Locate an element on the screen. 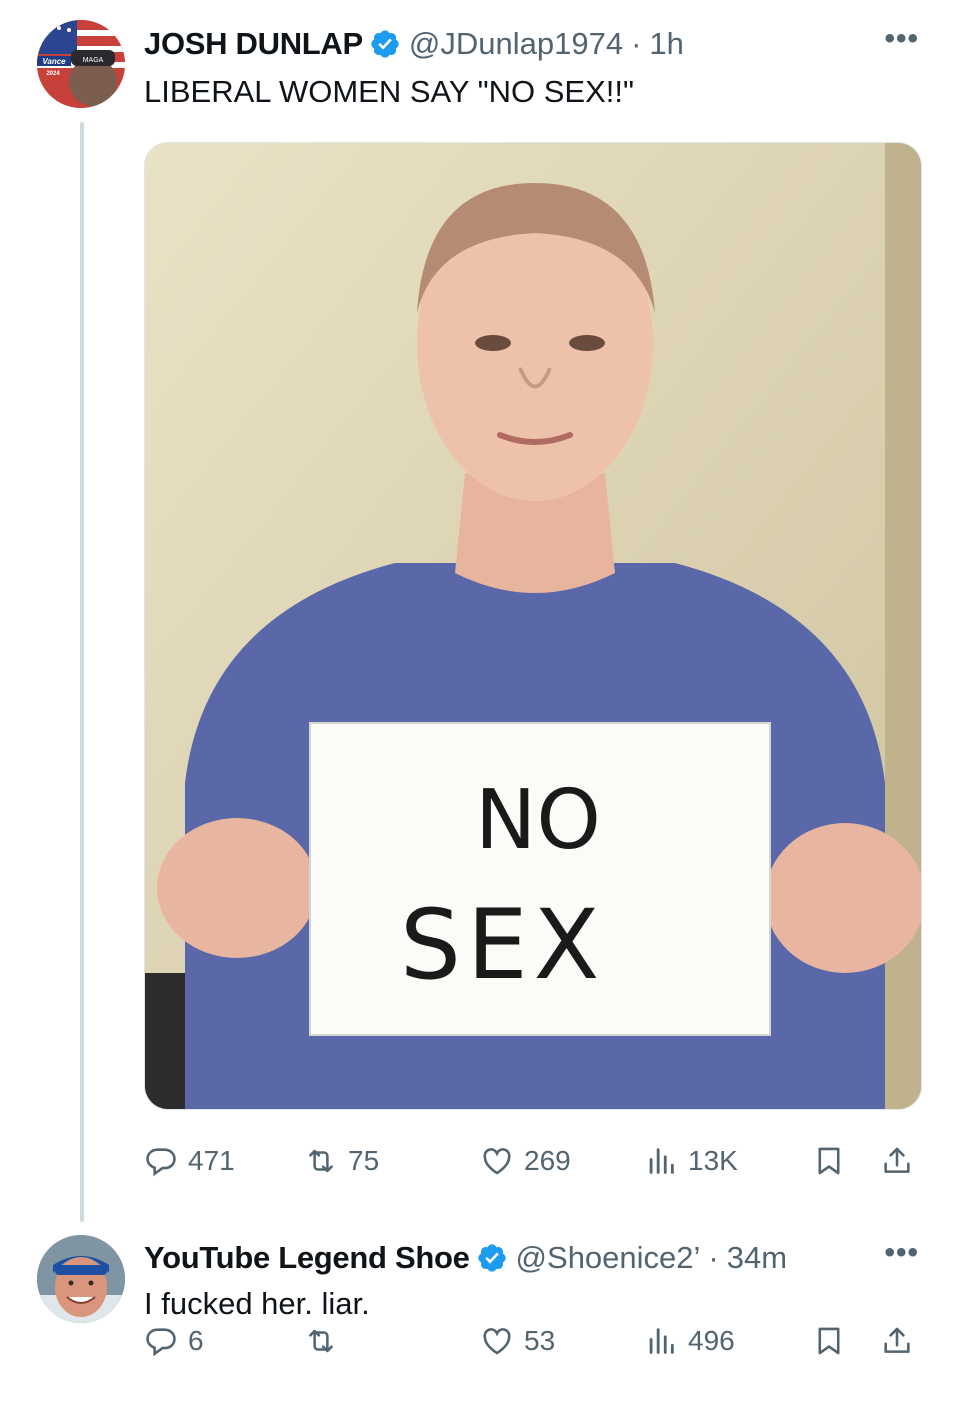  avatar-image is located at coordinates (81, 1279).